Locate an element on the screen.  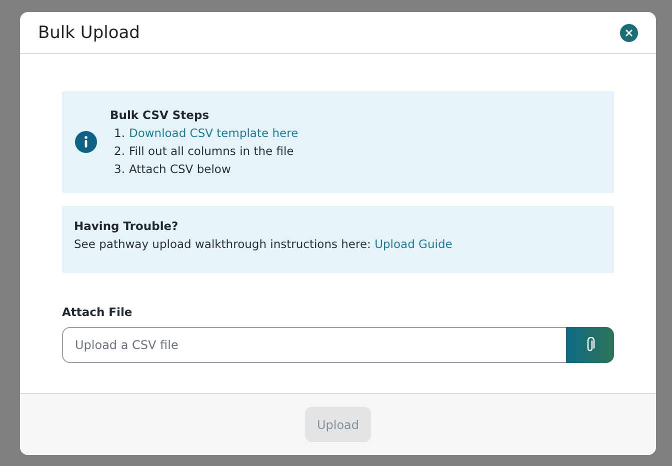
step-number: 3. is located at coordinates (119, 169).